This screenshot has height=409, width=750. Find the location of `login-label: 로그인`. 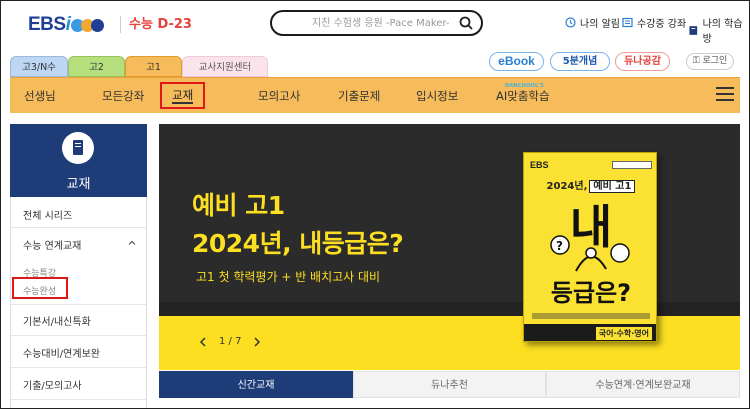

login-label: 로그인 is located at coordinates (715, 61).